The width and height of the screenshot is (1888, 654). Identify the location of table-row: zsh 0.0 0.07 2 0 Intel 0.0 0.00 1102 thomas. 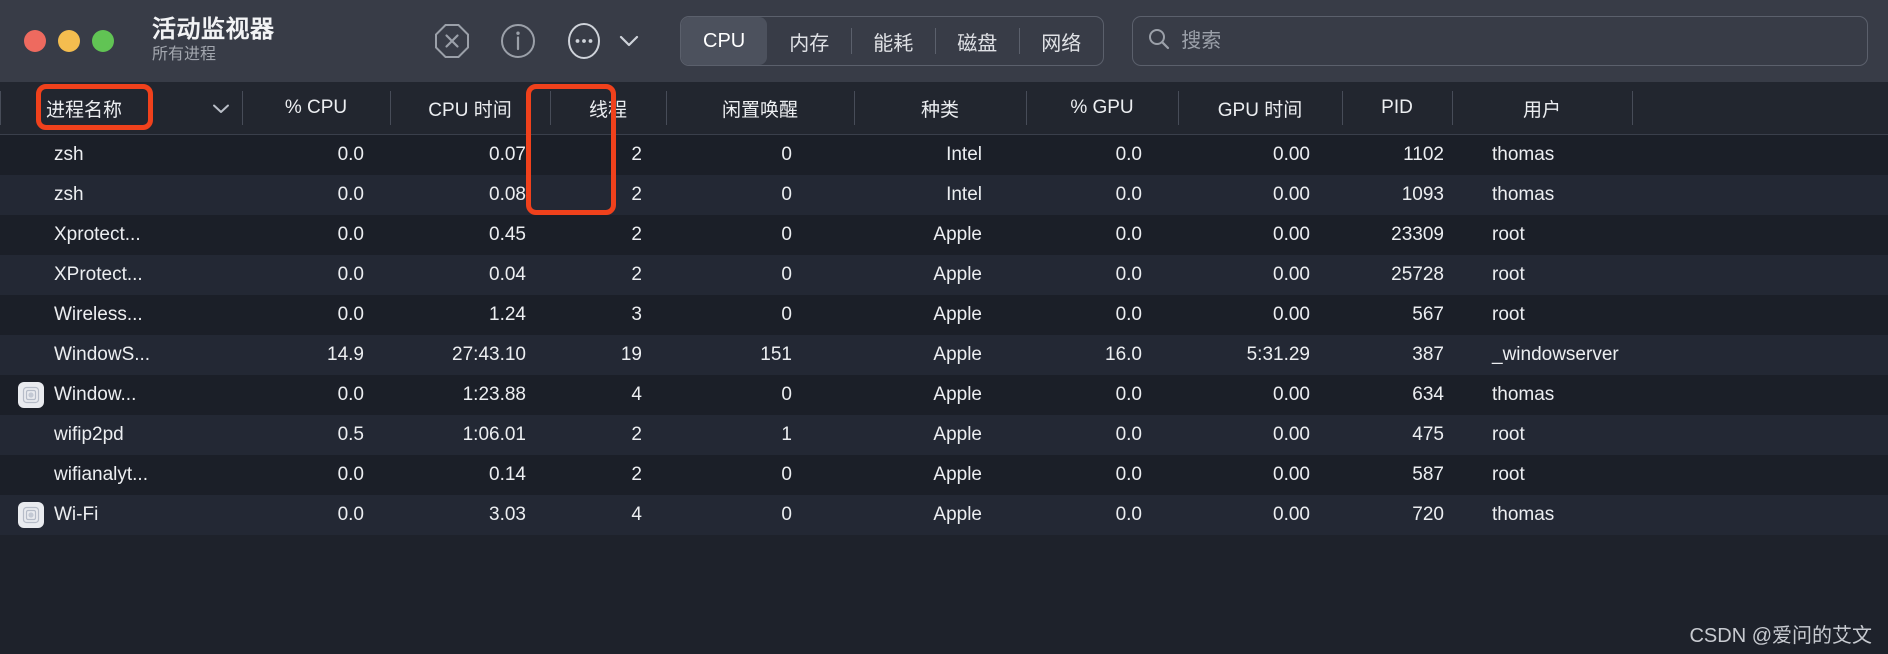
(944, 155).